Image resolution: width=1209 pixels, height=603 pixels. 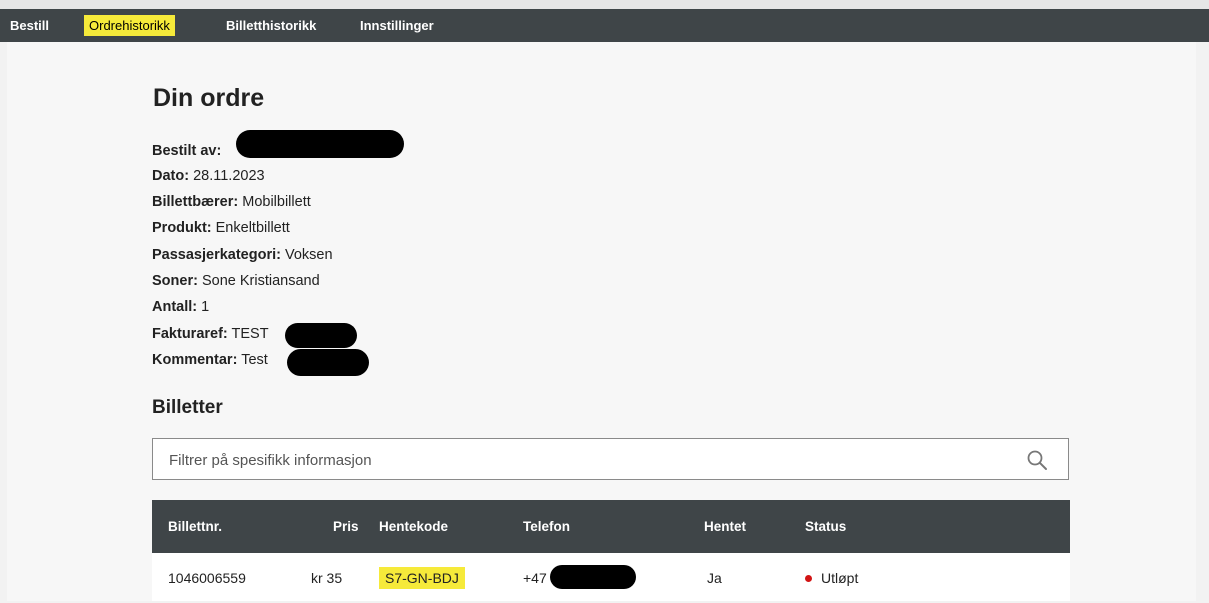 I want to click on field-label: Fakturaref:, so click(x=190, y=334).